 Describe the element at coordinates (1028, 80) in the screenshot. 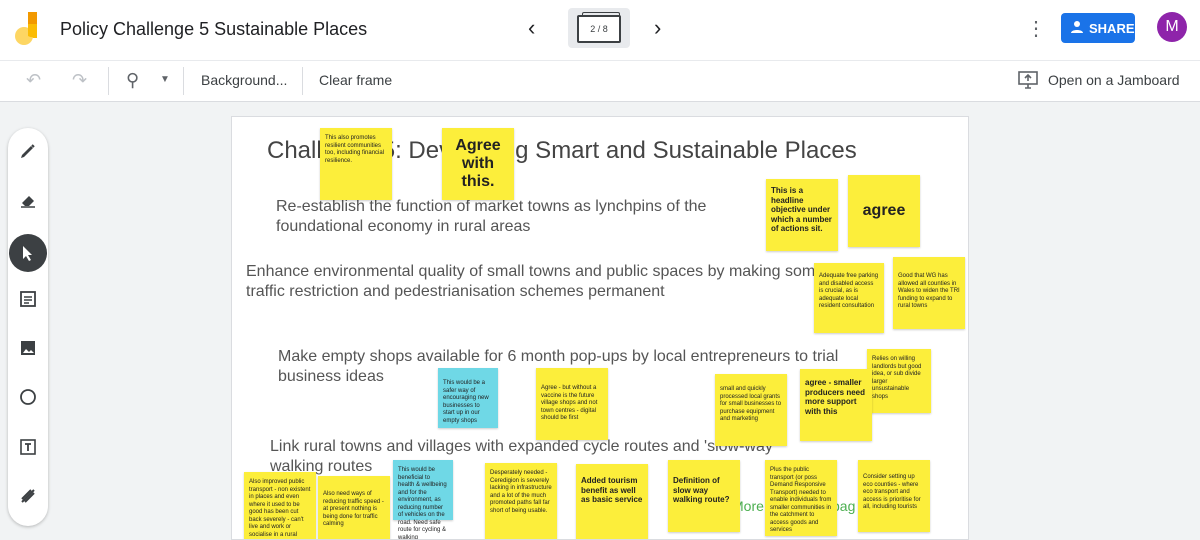

I see `open-jamboard-icon` at that location.